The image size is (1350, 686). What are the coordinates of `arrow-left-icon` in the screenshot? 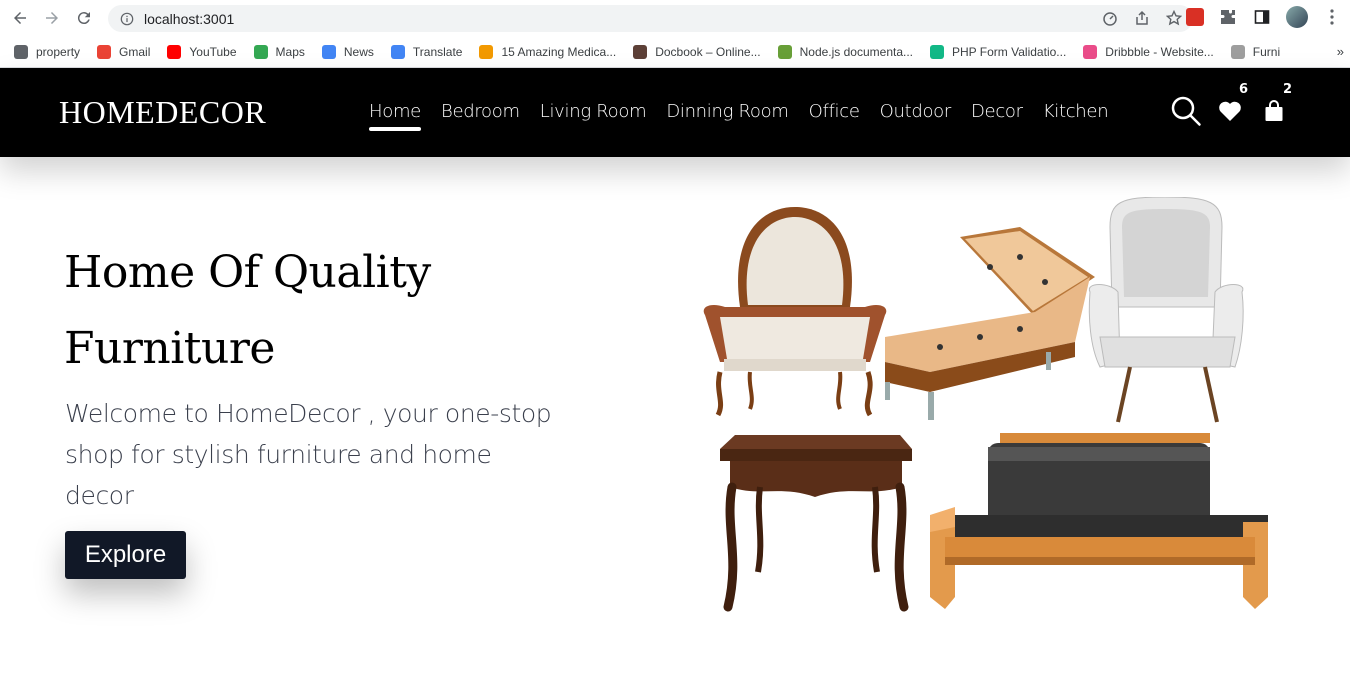 It's located at (20, 18).